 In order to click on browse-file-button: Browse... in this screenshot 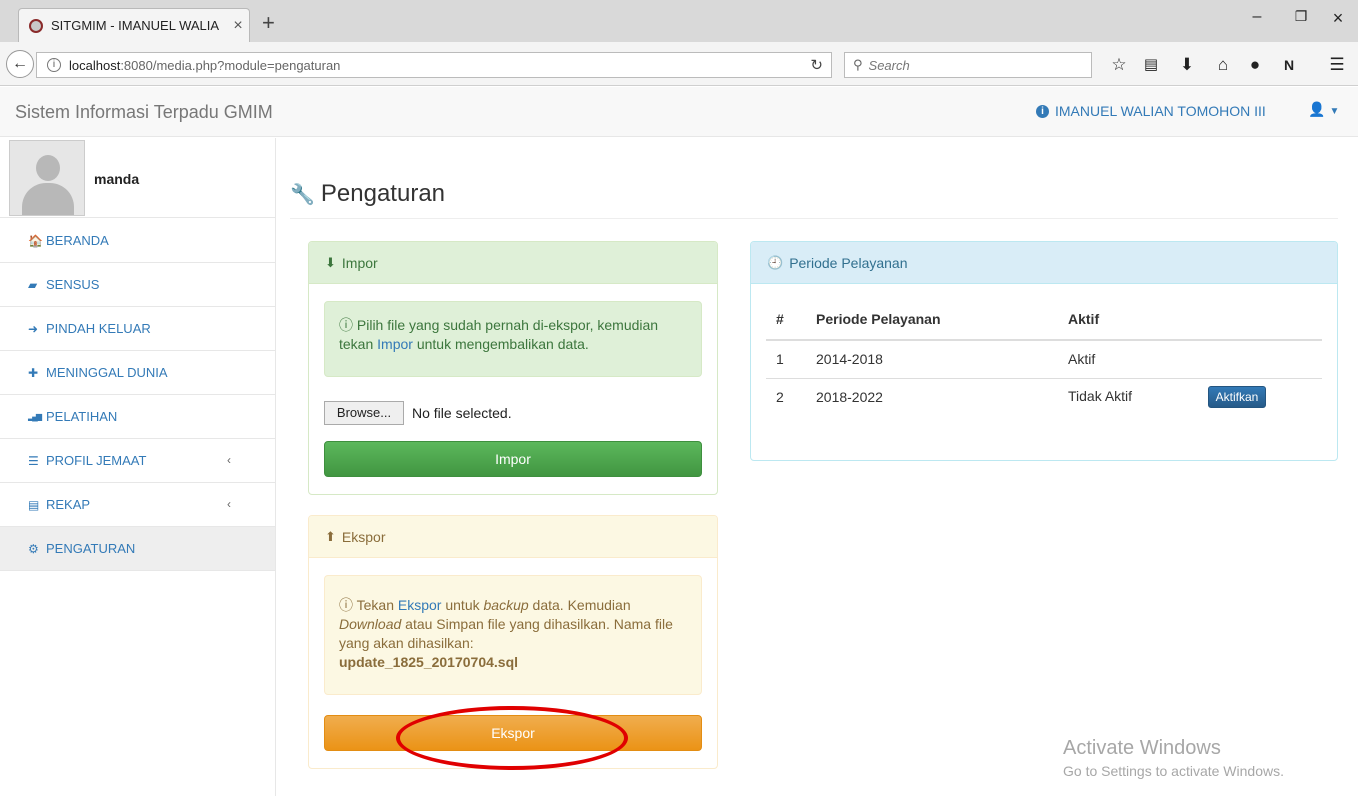, I will do `click(364, 413)`.